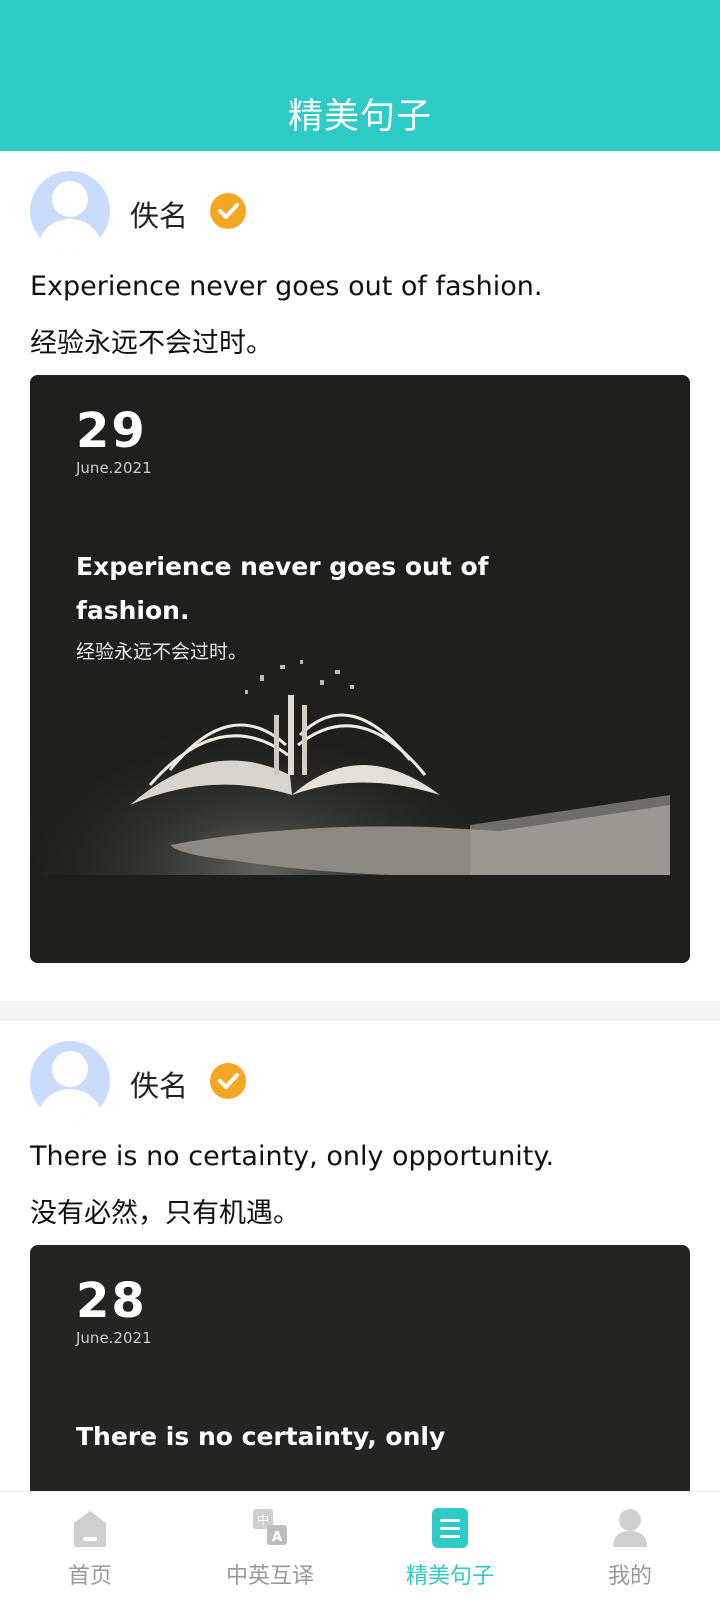  What do you see at coordinates (162, 652) in the screenshot?
I see `card-quote-chinese: 经验永远不会过时。` at bounding box center [162, 652].